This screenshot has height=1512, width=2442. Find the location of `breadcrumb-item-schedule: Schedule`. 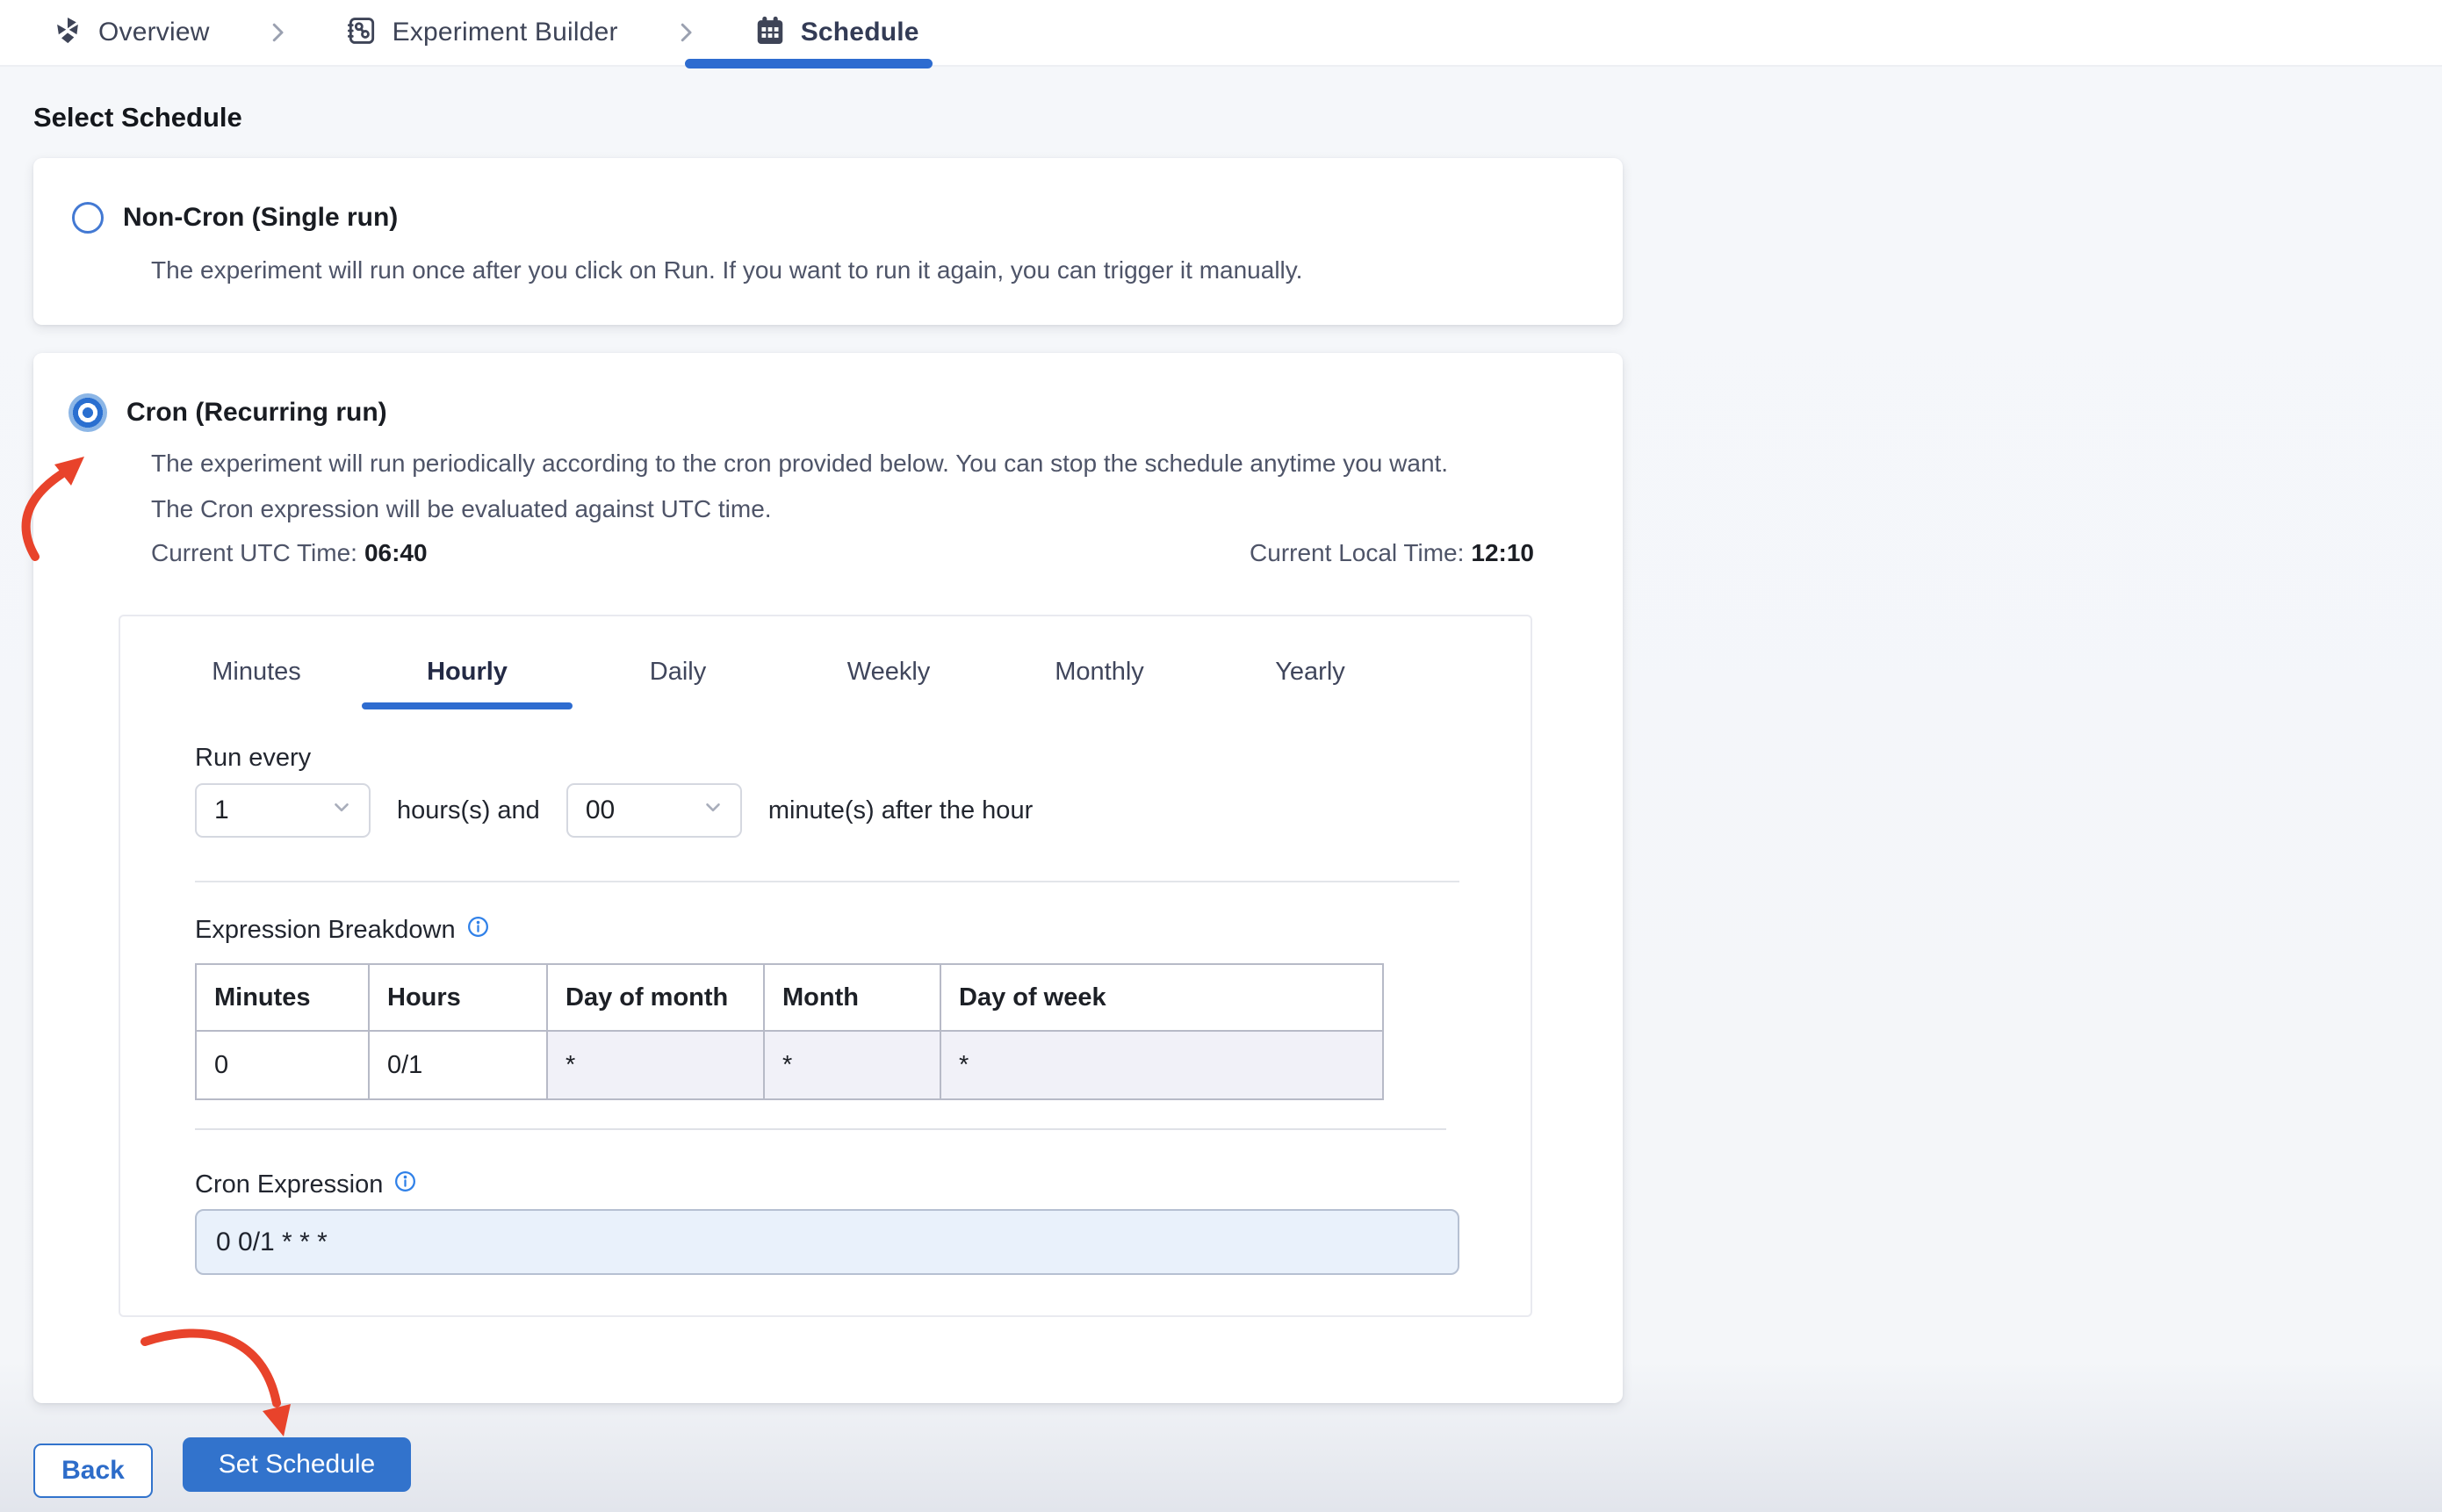

breadcrumb-item-schedule: Schedule is located at coordinates (836, 33).